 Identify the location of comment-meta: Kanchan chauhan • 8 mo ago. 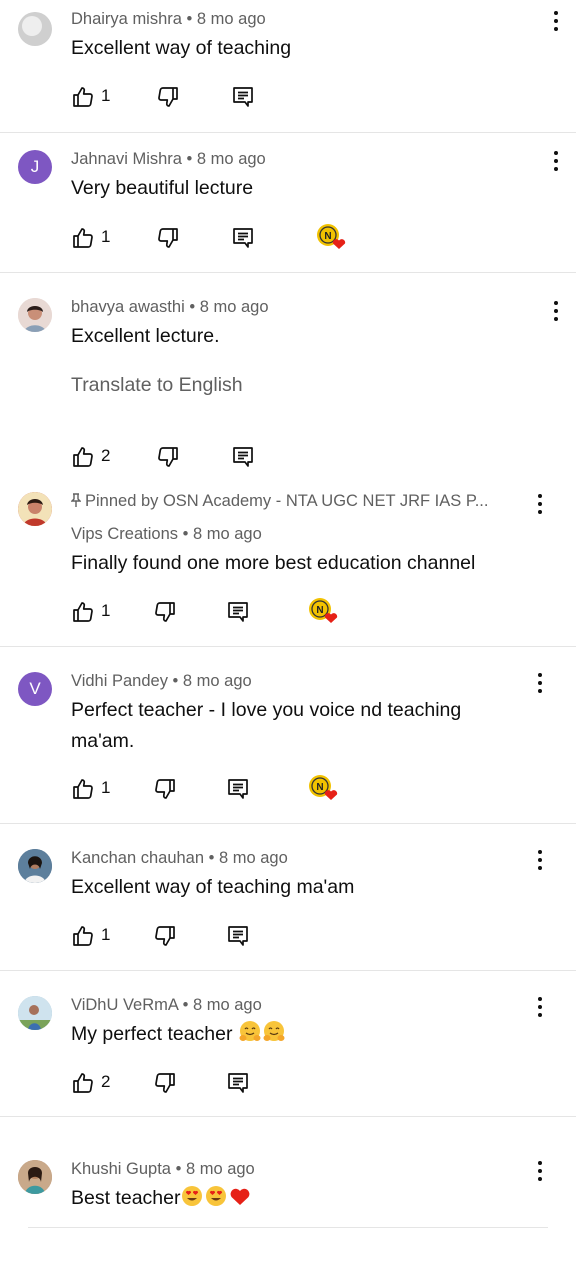
(179, 858).